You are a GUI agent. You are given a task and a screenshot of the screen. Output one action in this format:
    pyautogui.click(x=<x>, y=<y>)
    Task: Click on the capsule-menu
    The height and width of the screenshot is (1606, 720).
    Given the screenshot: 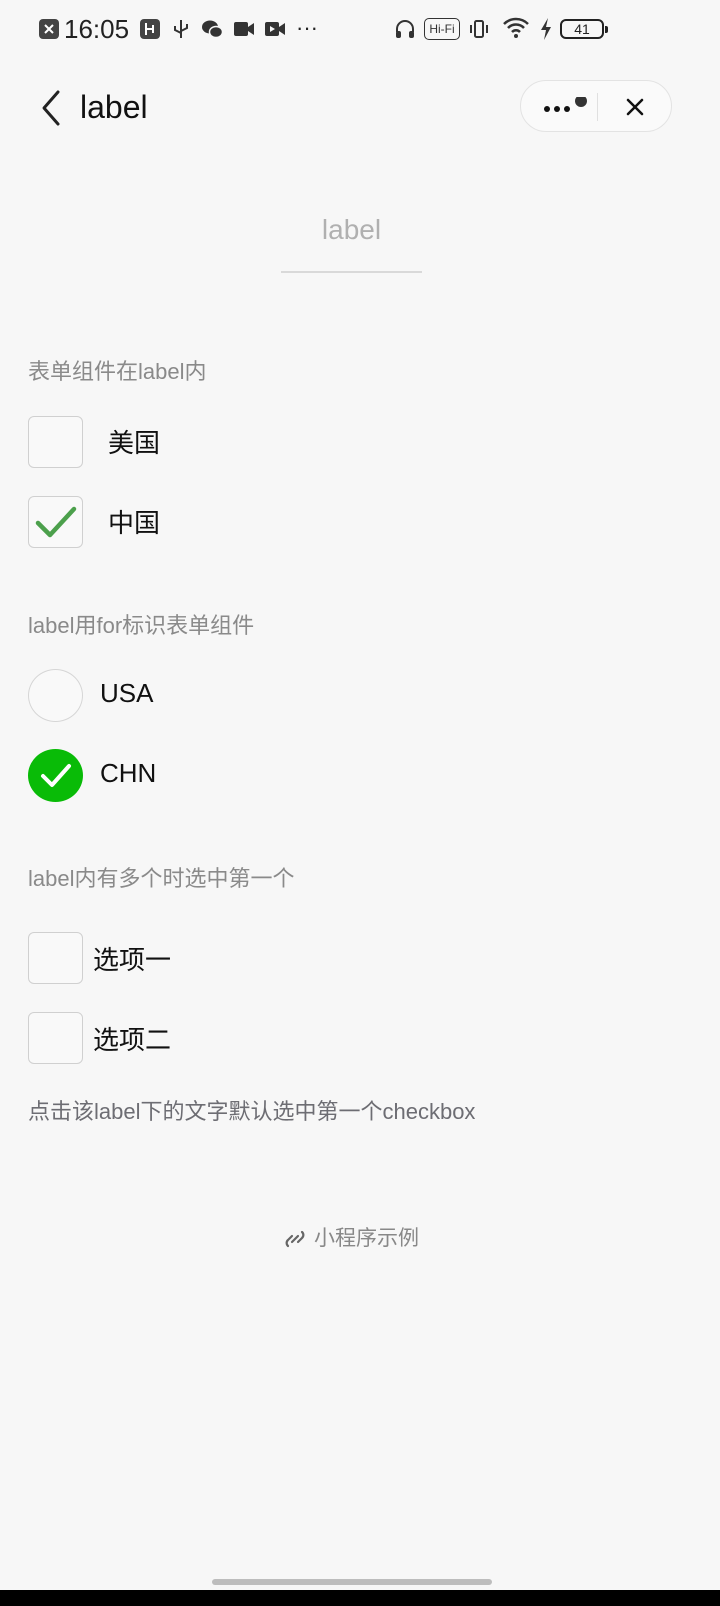 What is the action you would take?
    pyautogui.click(x=596, y=106)
    